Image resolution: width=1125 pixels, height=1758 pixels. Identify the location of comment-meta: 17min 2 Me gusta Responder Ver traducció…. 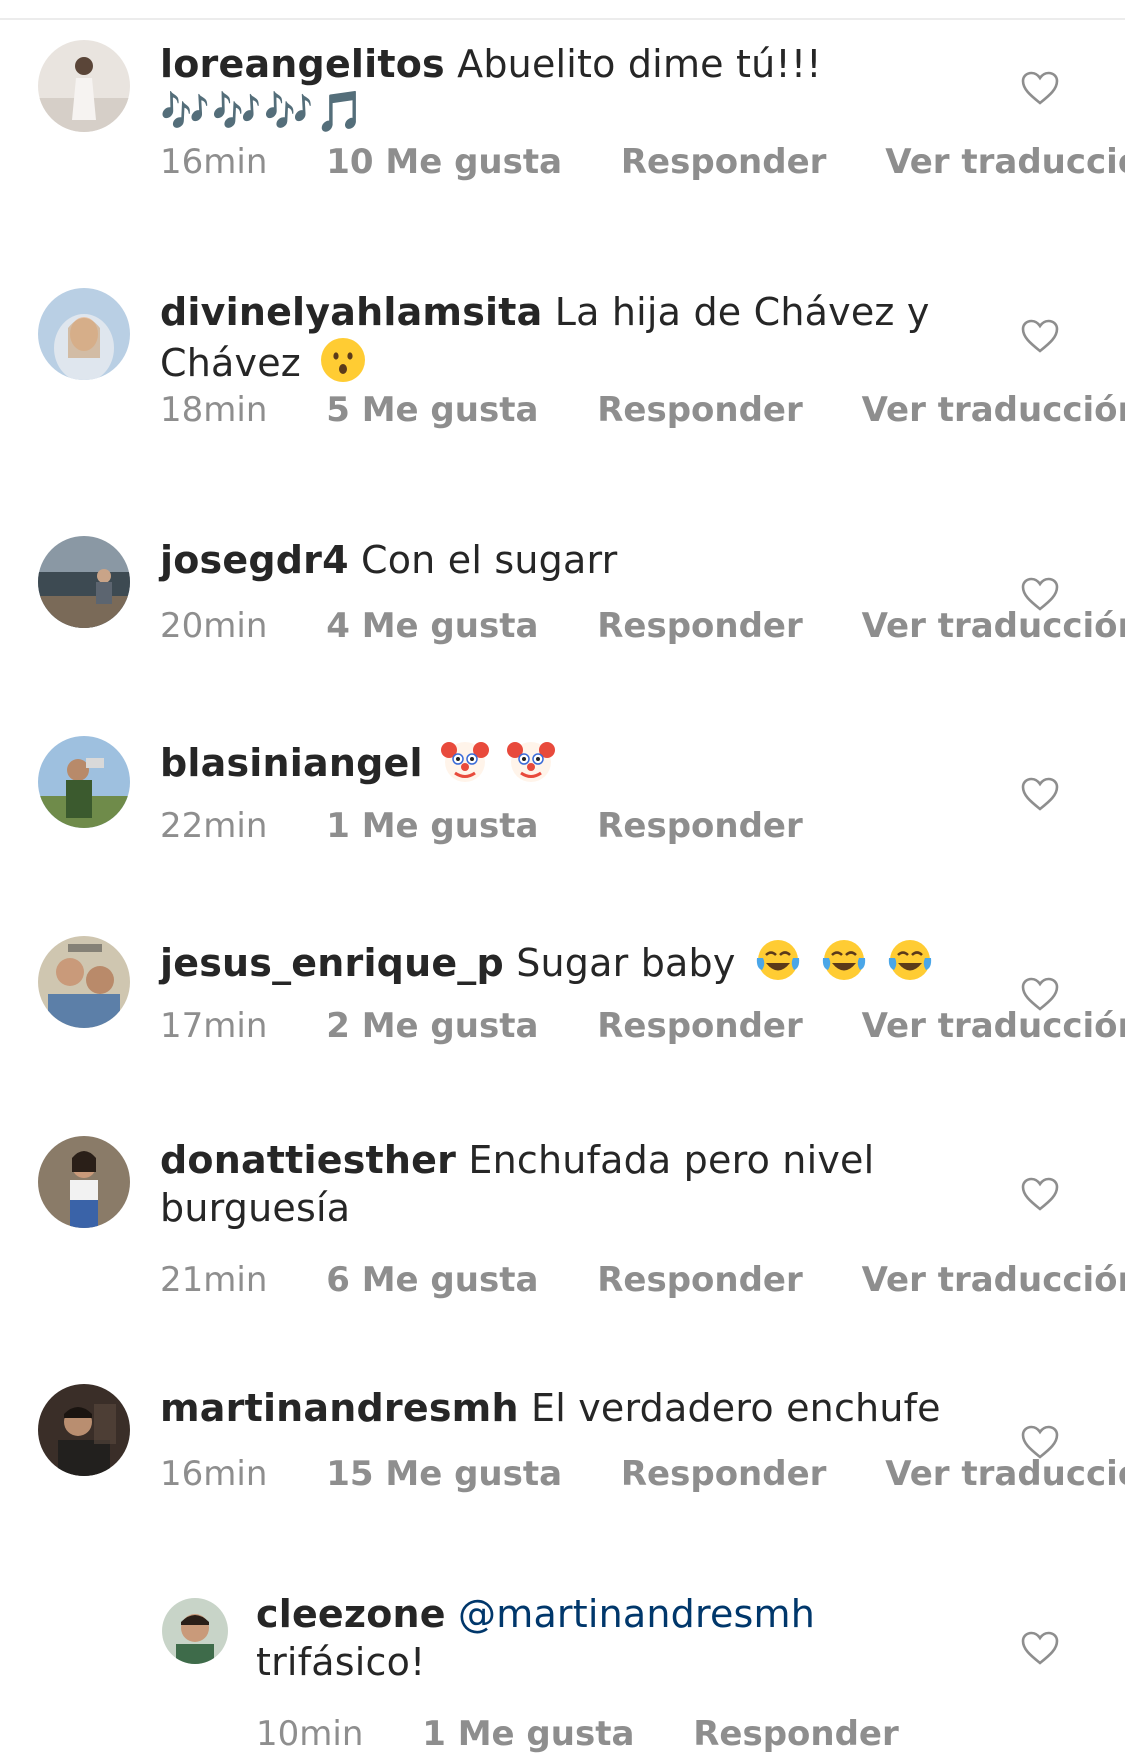
(642, 1026).